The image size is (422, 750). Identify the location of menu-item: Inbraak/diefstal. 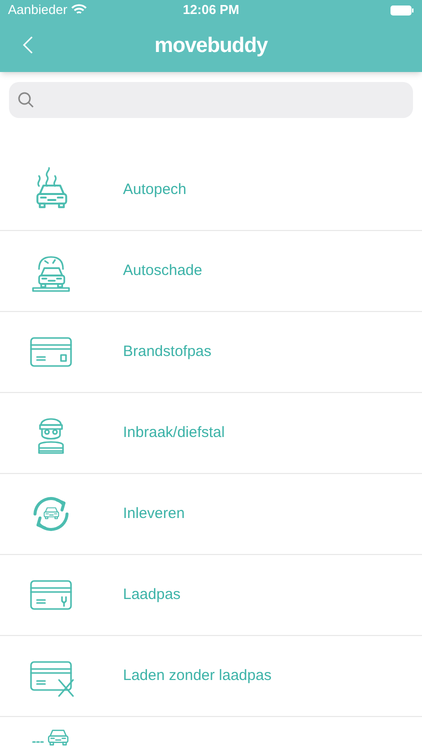
(211, 433).